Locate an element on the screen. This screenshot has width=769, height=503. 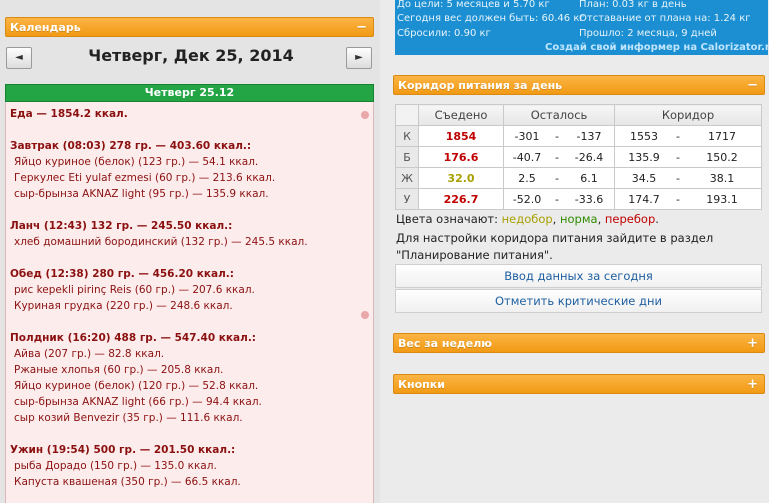
next-day-button: ► is located at coordinates (359, 58).